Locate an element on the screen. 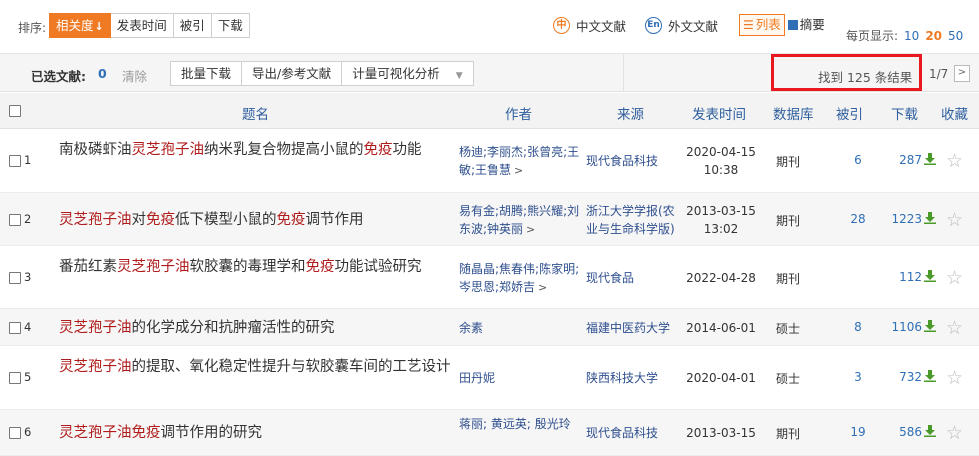 This screenshot has width=979, height=456. col-cited: 被引 is located at coordinates (849, 113).